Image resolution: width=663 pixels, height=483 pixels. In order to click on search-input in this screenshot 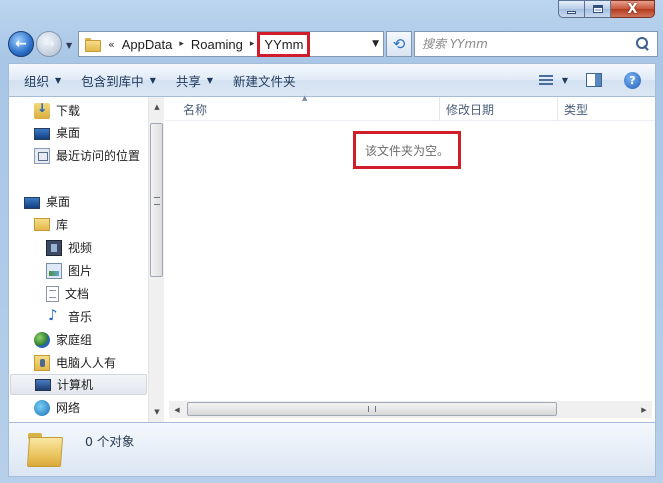, I will do `click(528, 44)`.